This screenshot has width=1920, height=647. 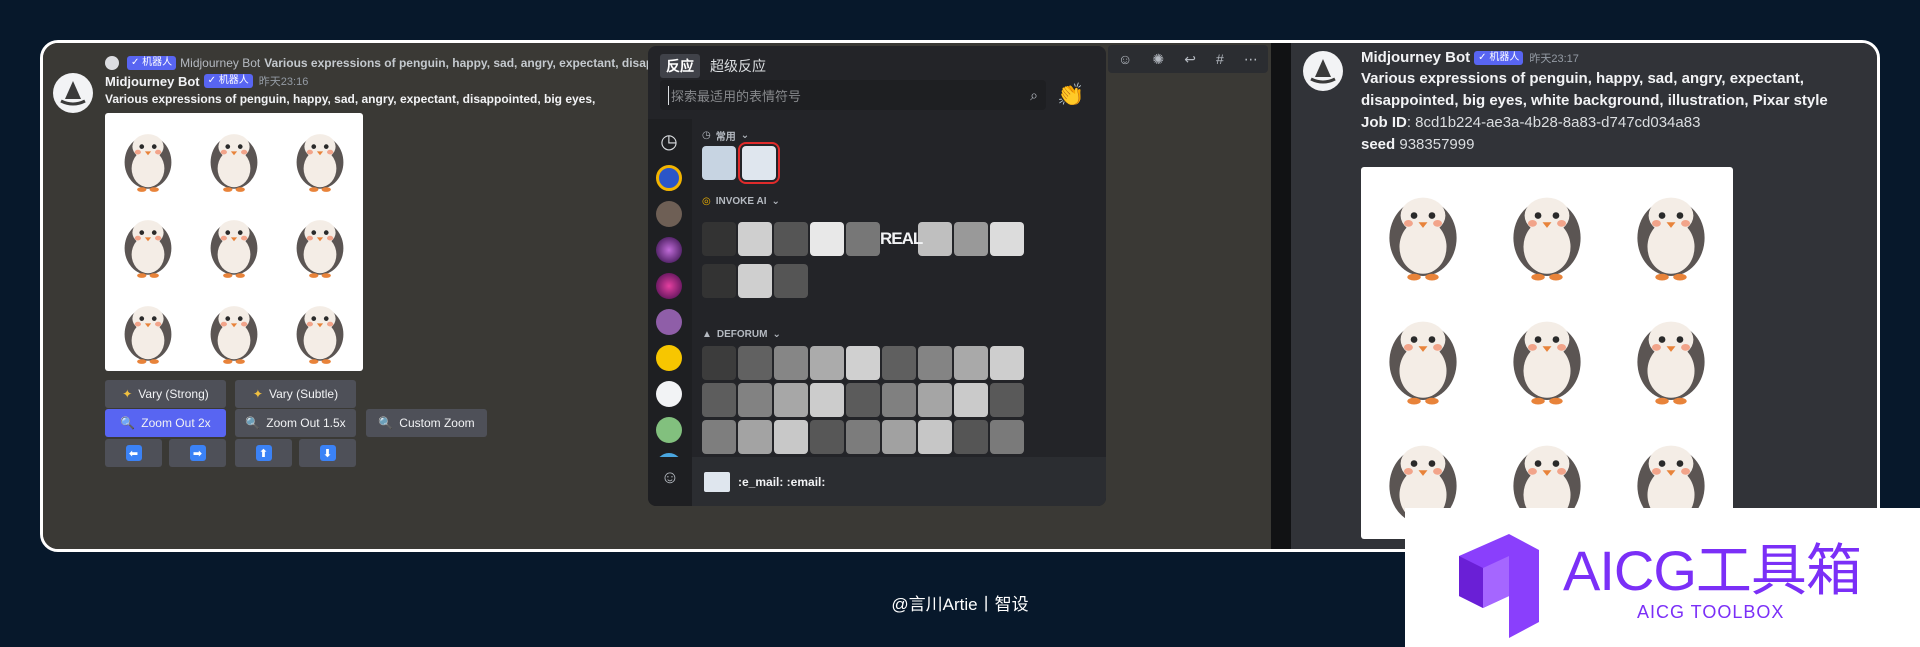 What do you see at coordinates (901, 239) in the screenshot?
I see `real-emoji: REAL` at bounding box center [901, 239].